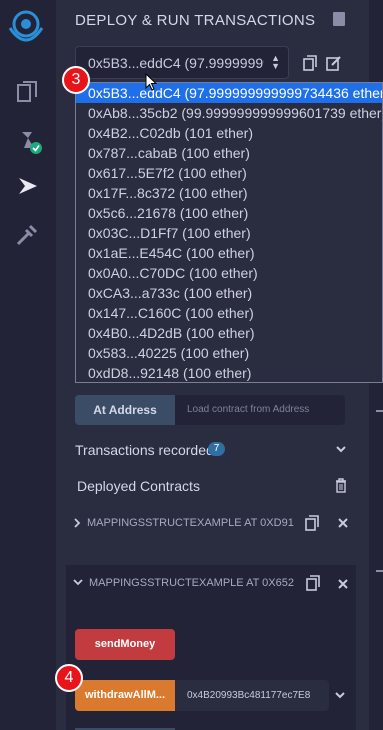 This screenshot has height=730, width=383. I want to click on icon-panel, so click(28, 365).